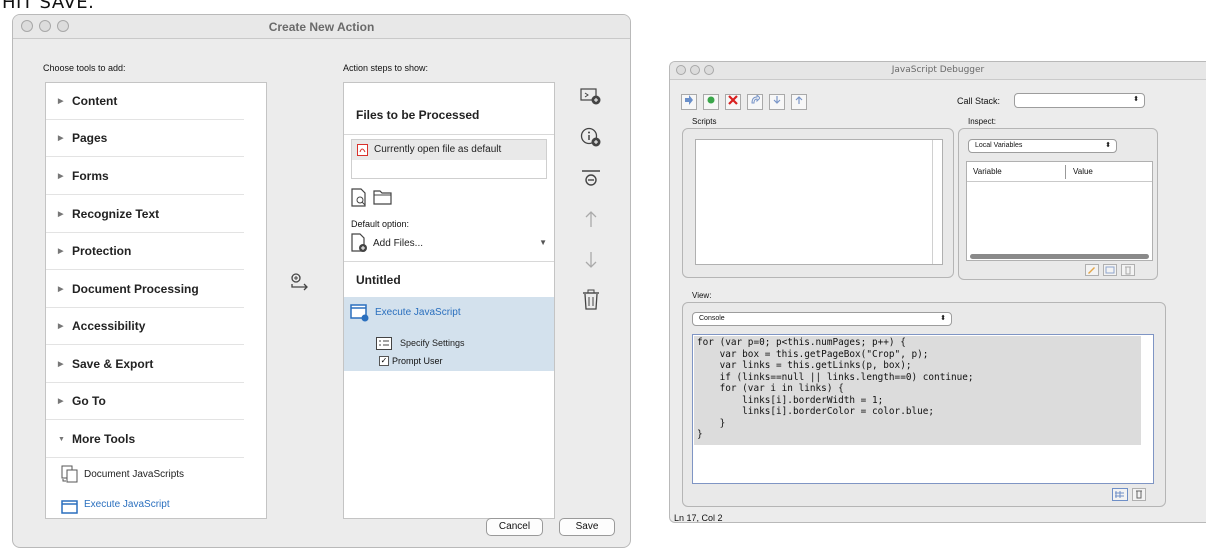  I want to click on variables-table: Variable Value, so click(1059, 211).